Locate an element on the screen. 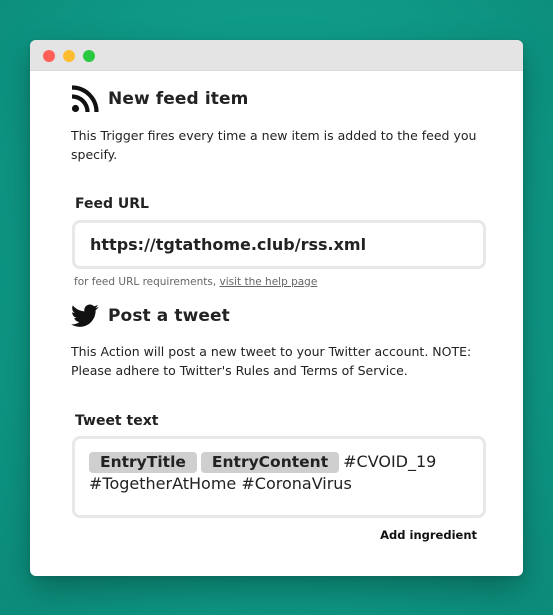  close-window-button is located at coordinates (49, 56).